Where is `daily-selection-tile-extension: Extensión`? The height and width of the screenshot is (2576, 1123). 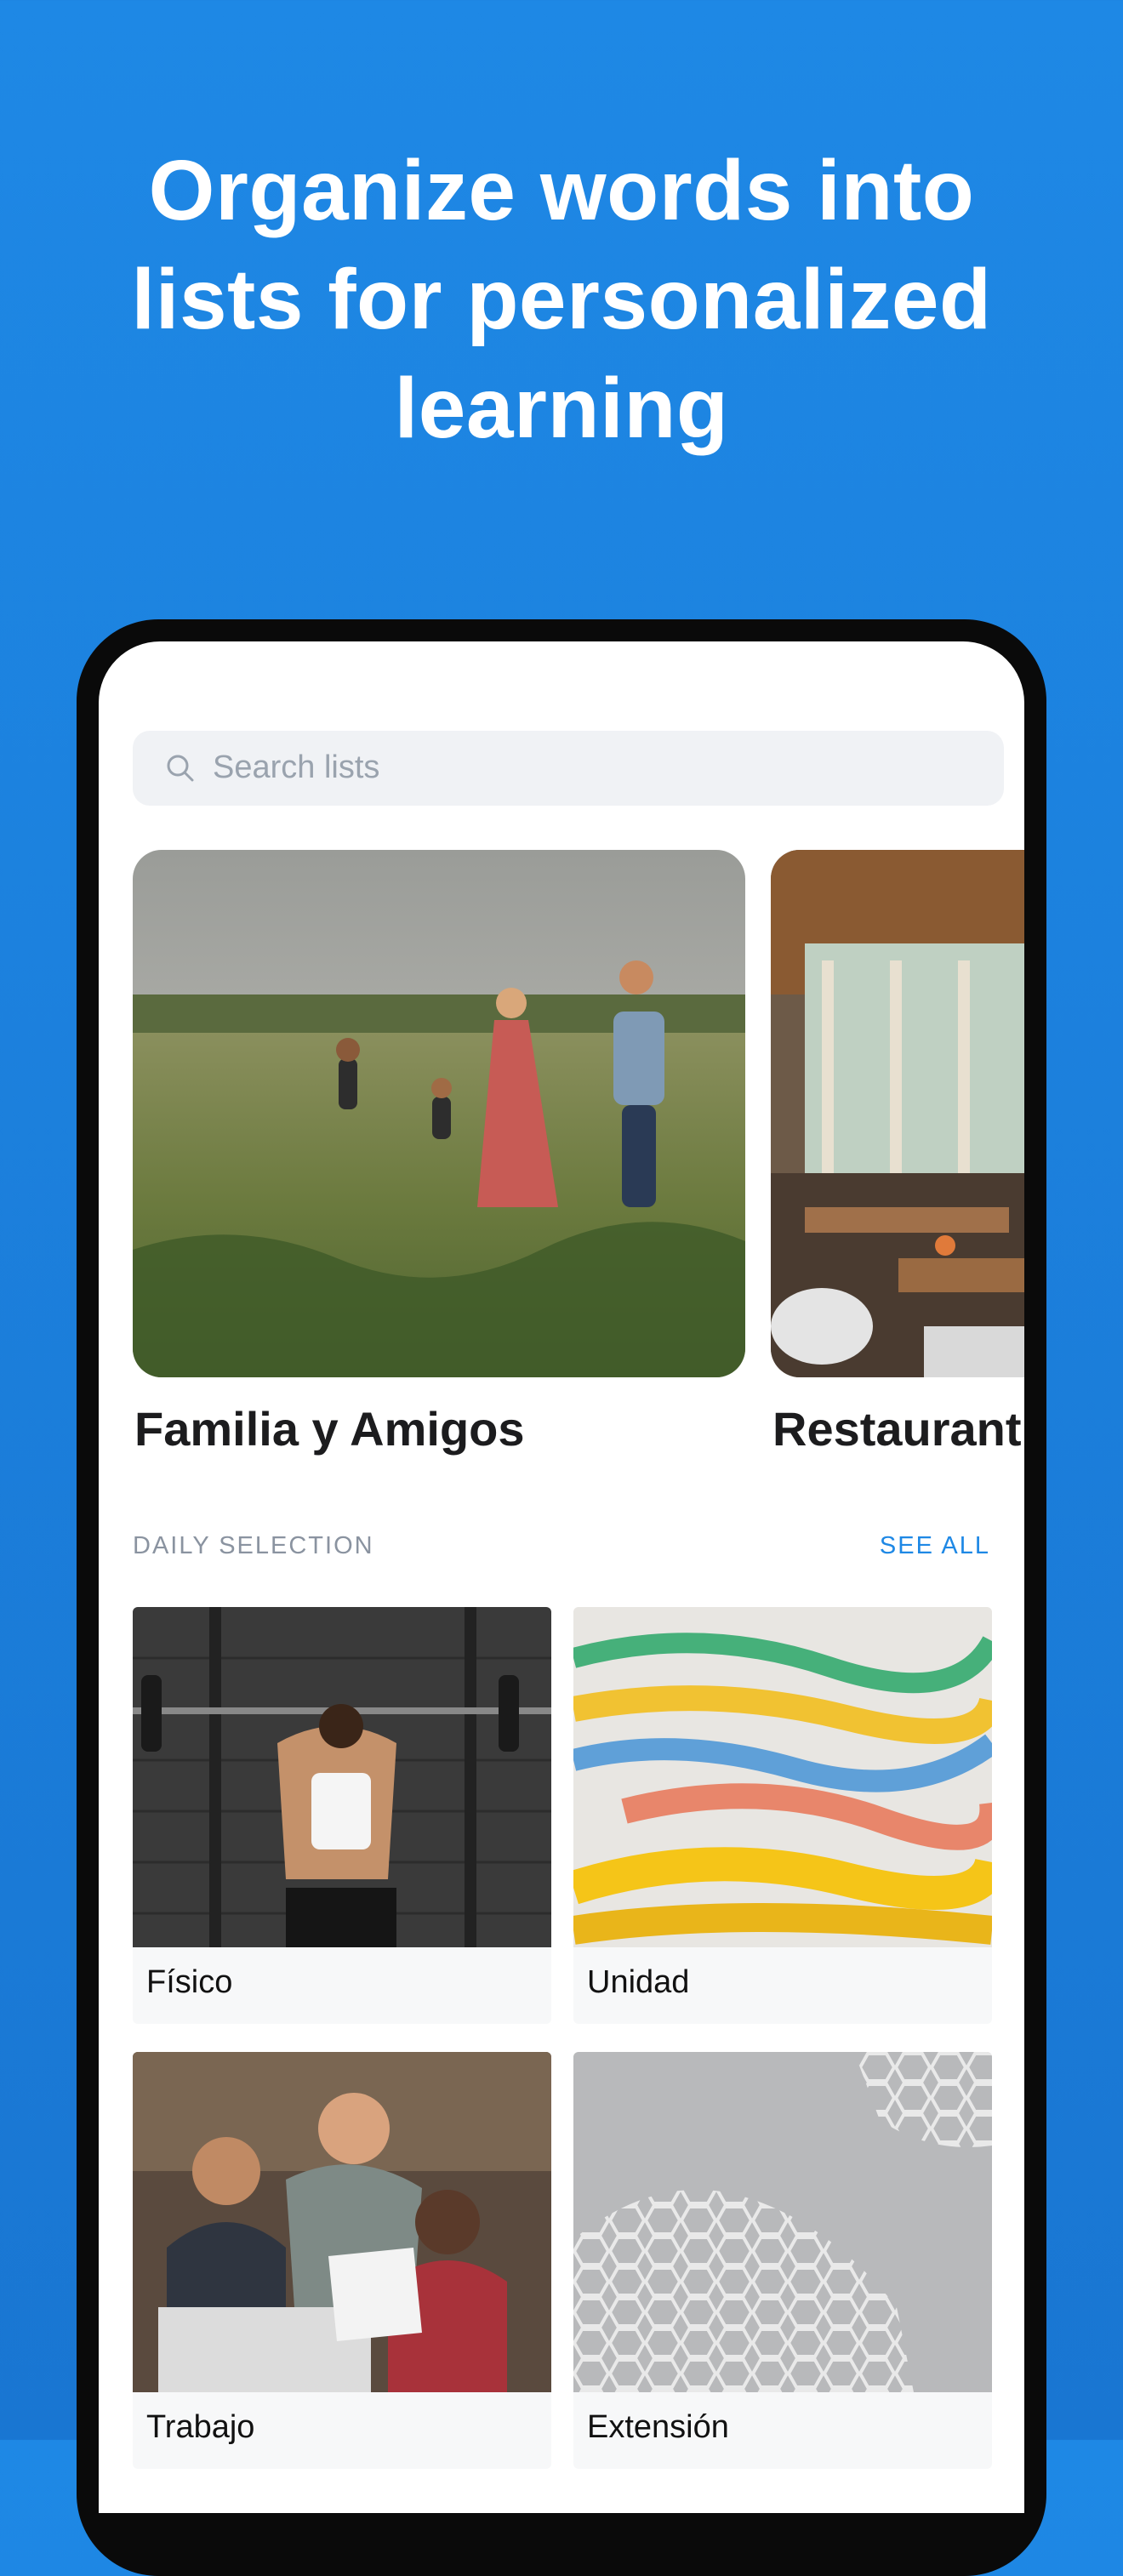
daily-selection-tile-extension: Extensión is located at coordinates (782, 2260).